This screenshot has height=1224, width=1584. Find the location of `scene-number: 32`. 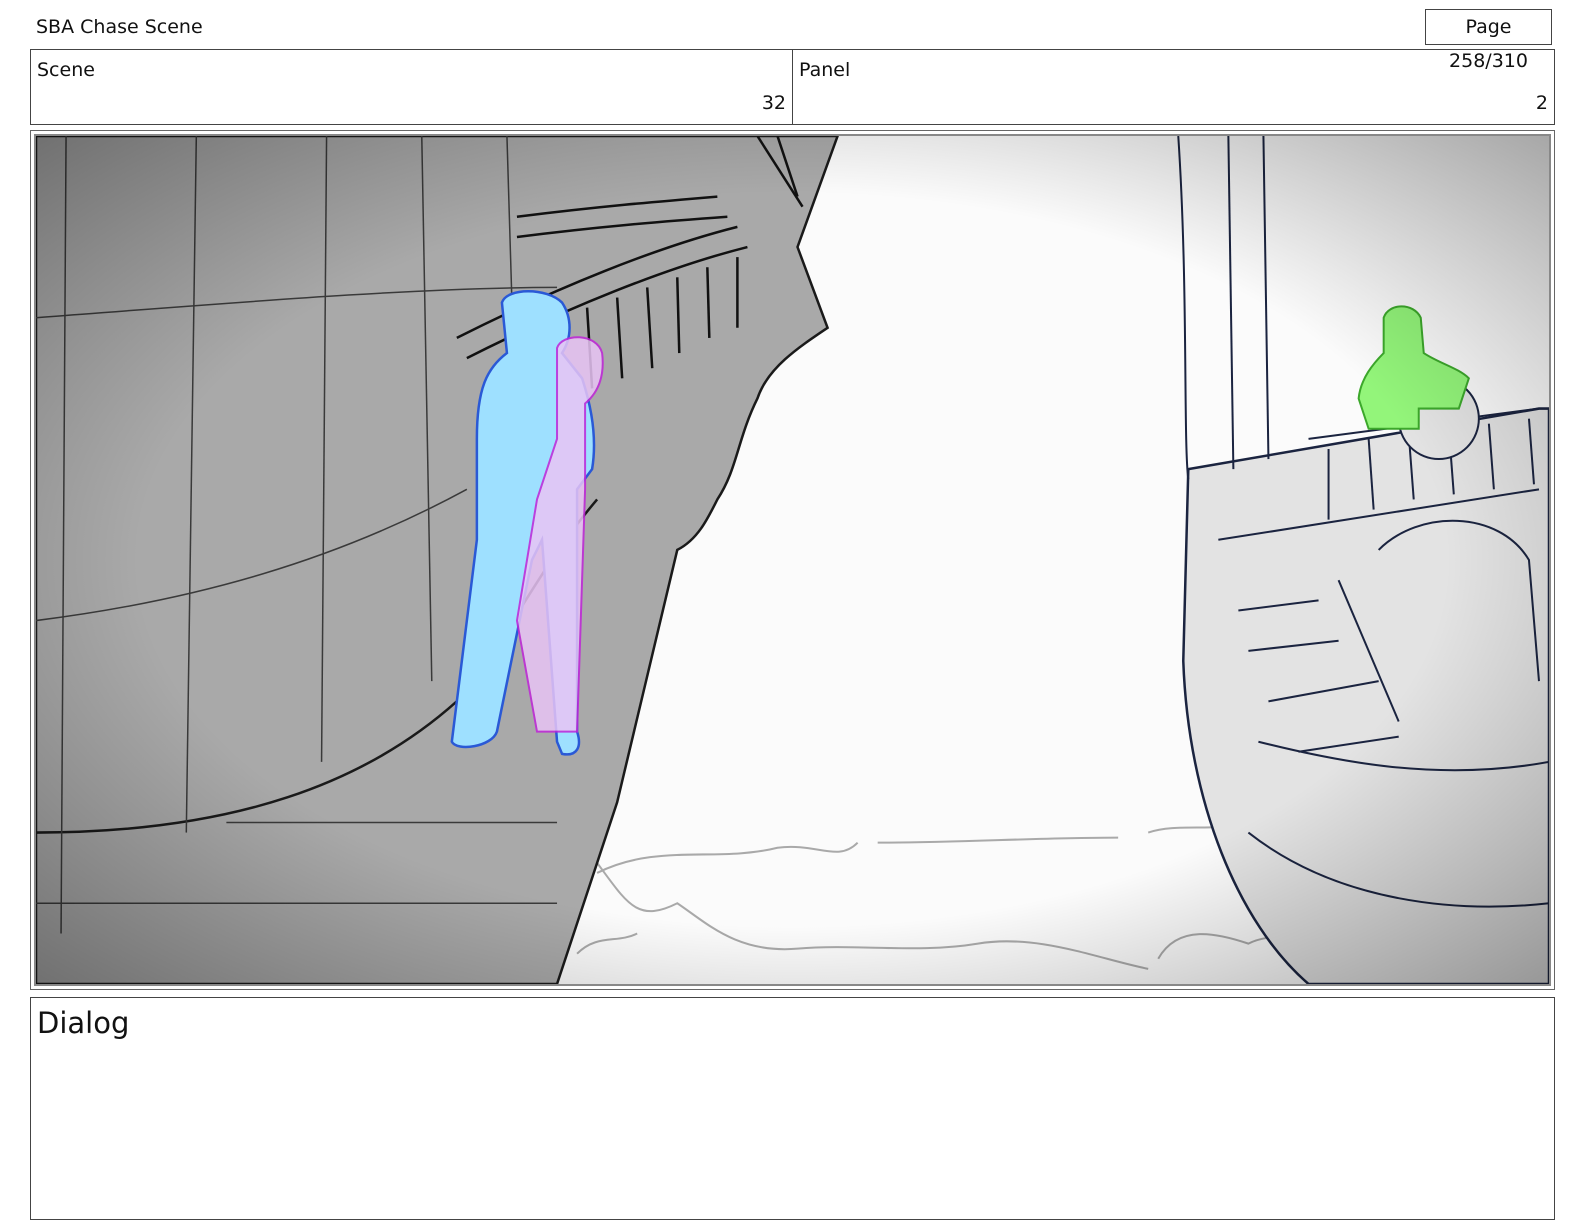

scene-number: 32 is located at coordinates (773, 103).